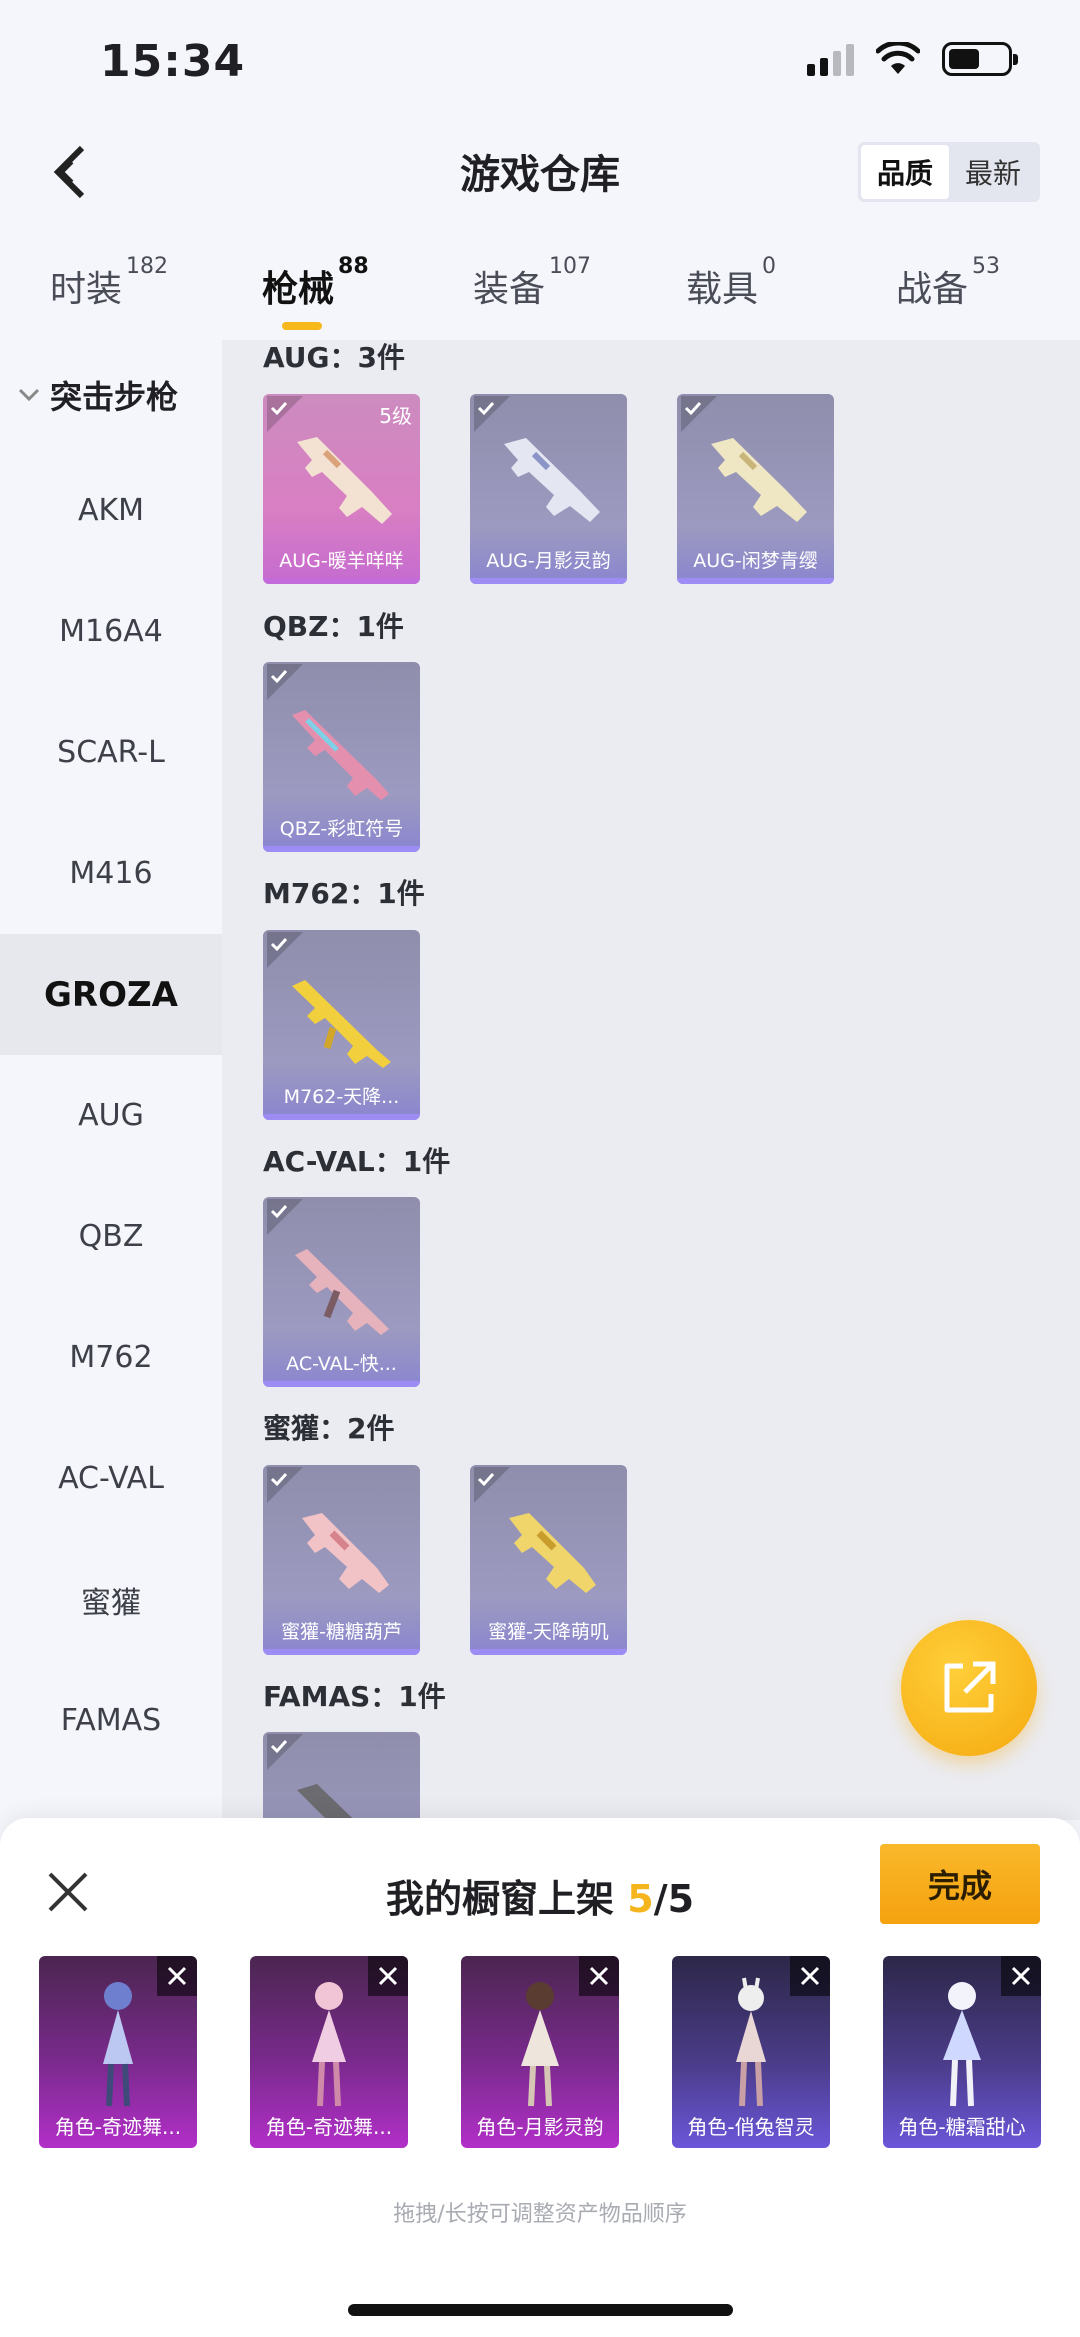 This screenshot has width=1080, height=2337. Describe the element at coordinates (509, 289) in the screenshot. I see `tab-label: 装备` at that location.